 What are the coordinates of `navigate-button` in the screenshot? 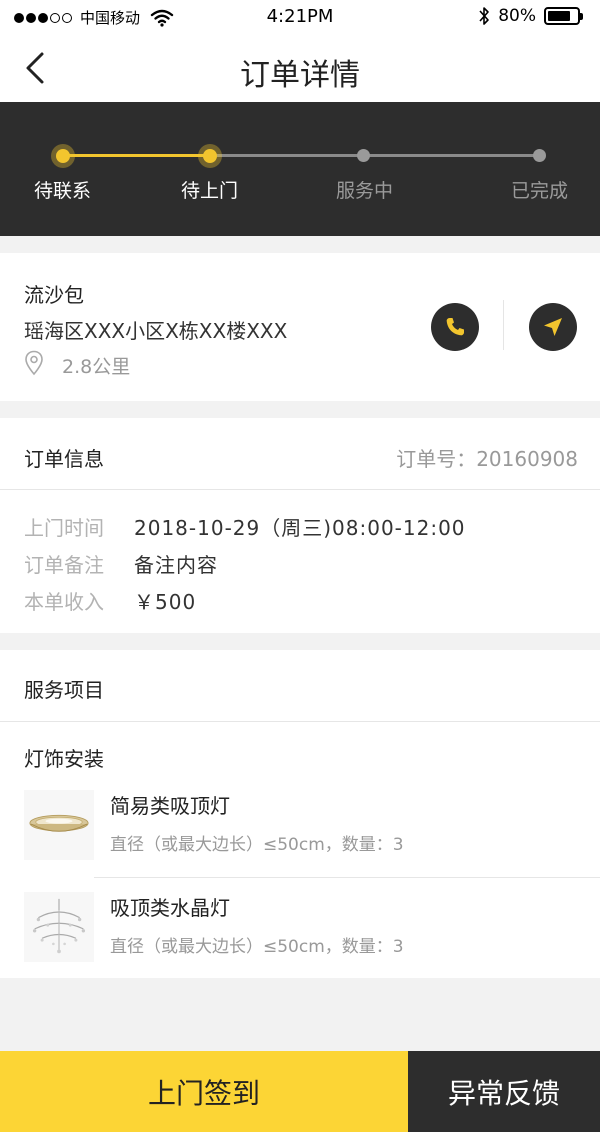 It's located at (553, 327).